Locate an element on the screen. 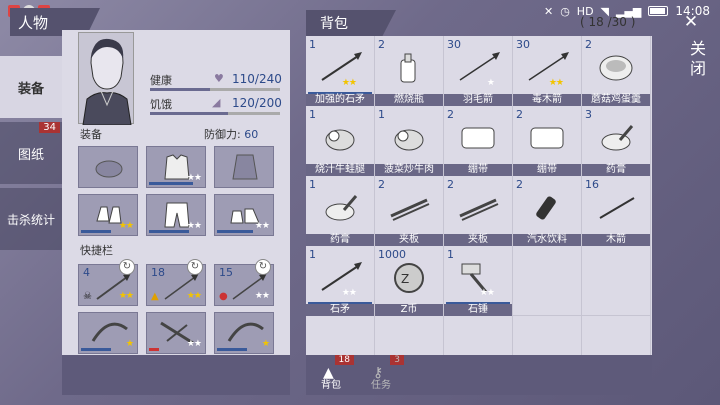 Image resolution: width=720 pixels, height=405 pixels. hunger-value: 120/200 is located at coordinates (257, 103).